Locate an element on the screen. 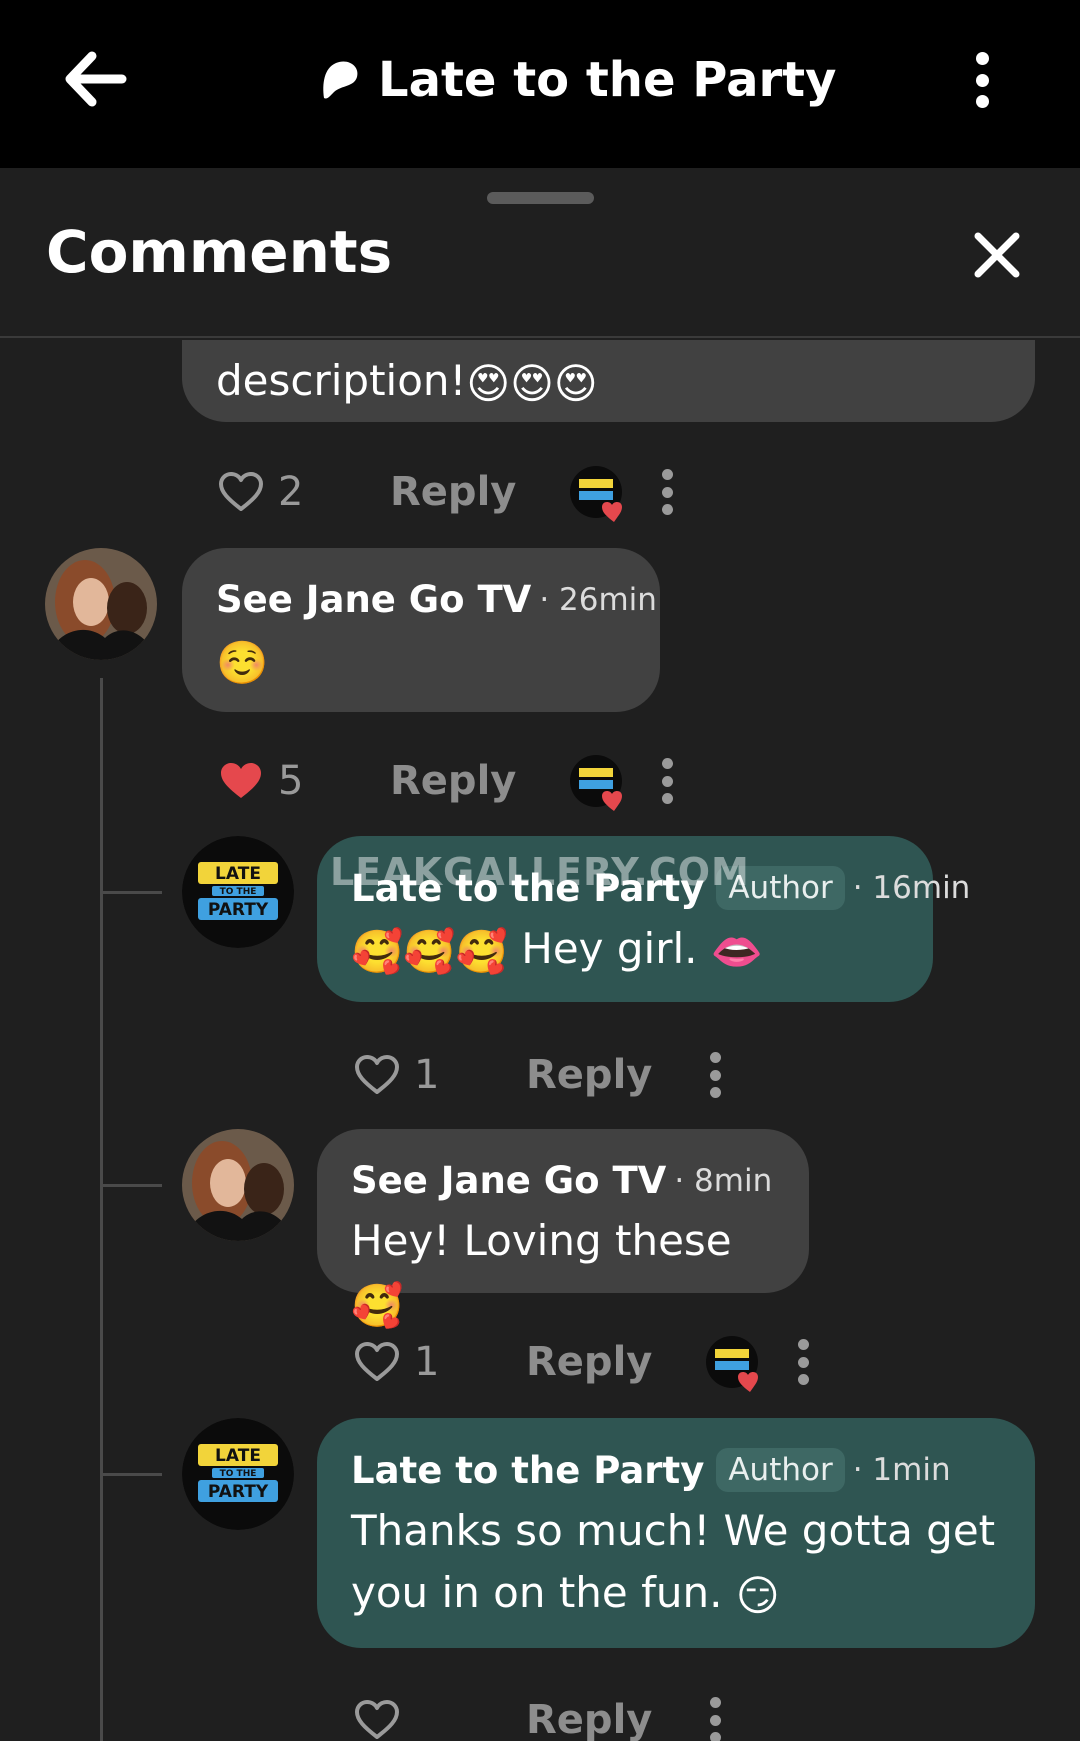 This screenshot has height=1741, width=1080. heart-filled-icon is located at coordinates (241, 781).